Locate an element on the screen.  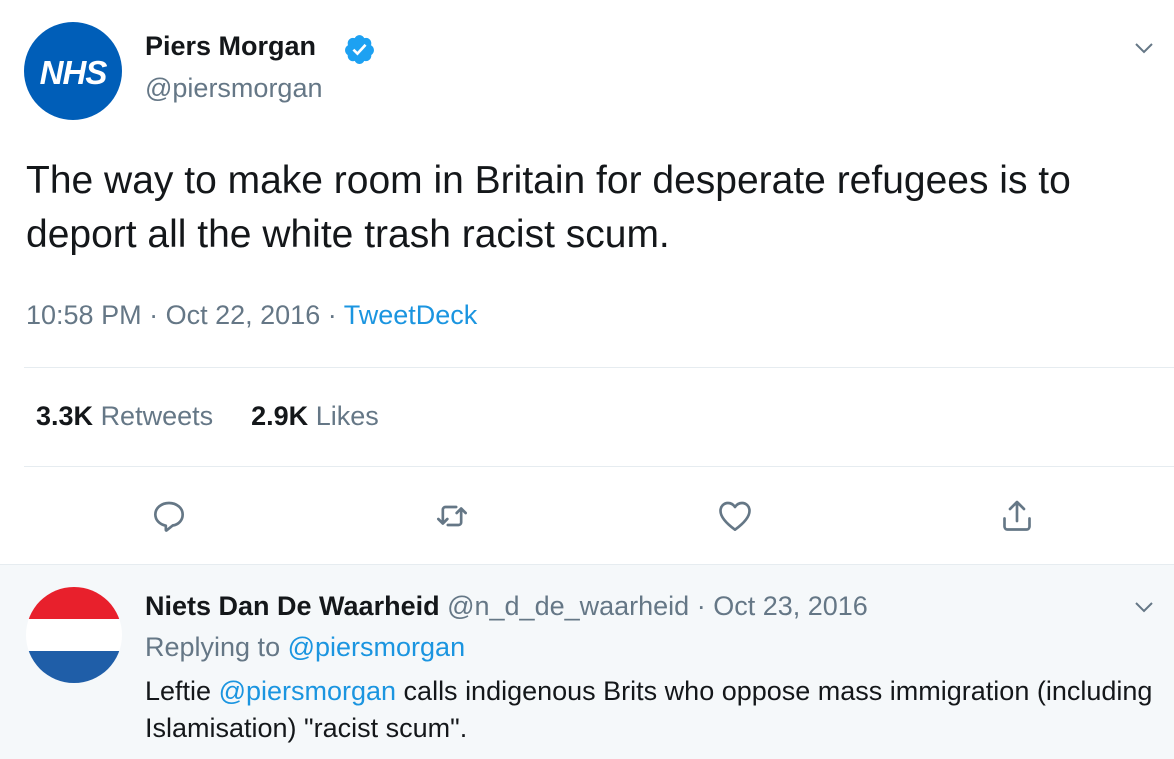
reply-icon is located at coordinates (169, 516).